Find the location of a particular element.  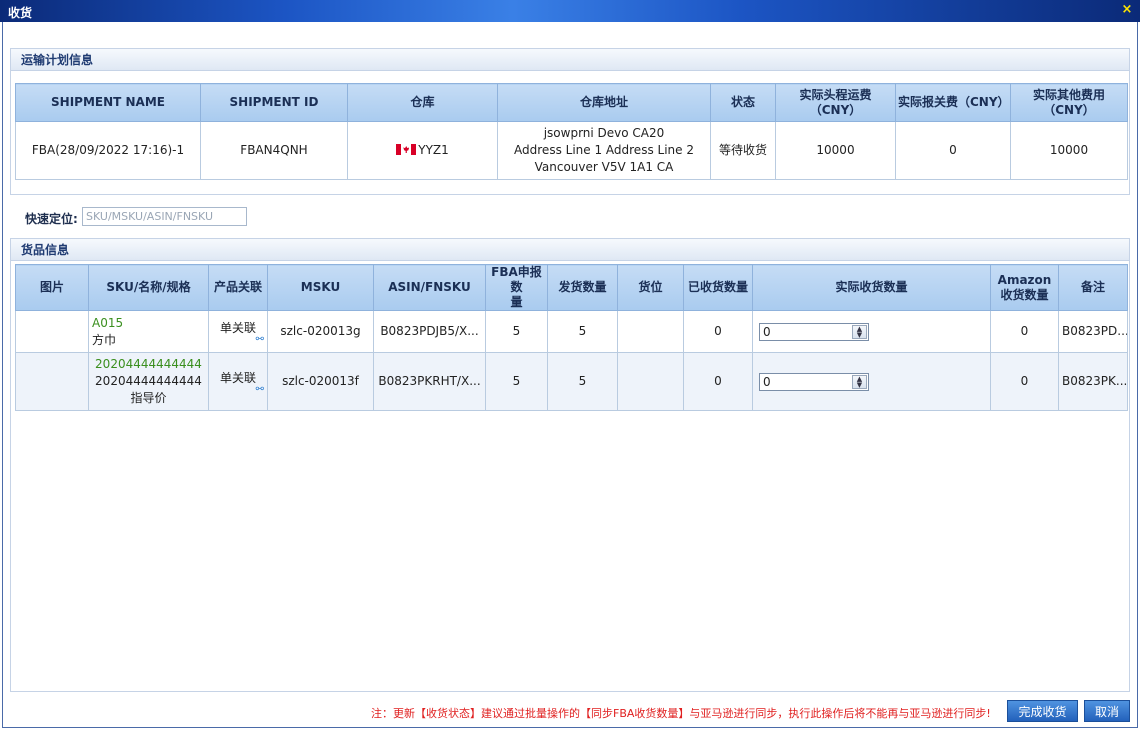

address-line-2: Address Line 1 Address Line 2 is located at coordinates (604, 150).